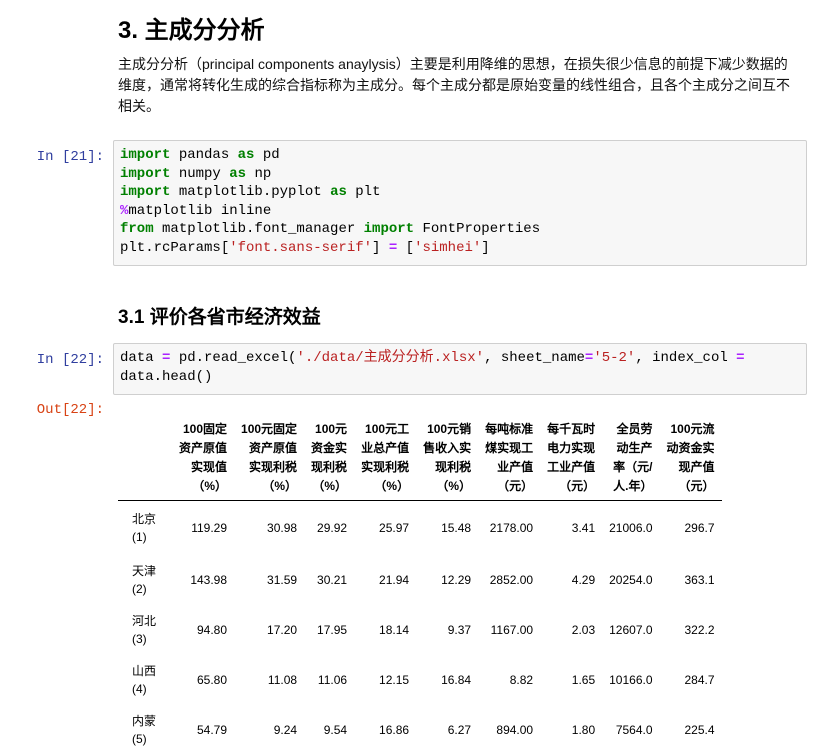 The height and width of the screenshot is (755, 834). Describe the element at coordinates (385, 458) in the screenshot. I see `column-header: 100元工业总产值实现利税（%）` at that location.